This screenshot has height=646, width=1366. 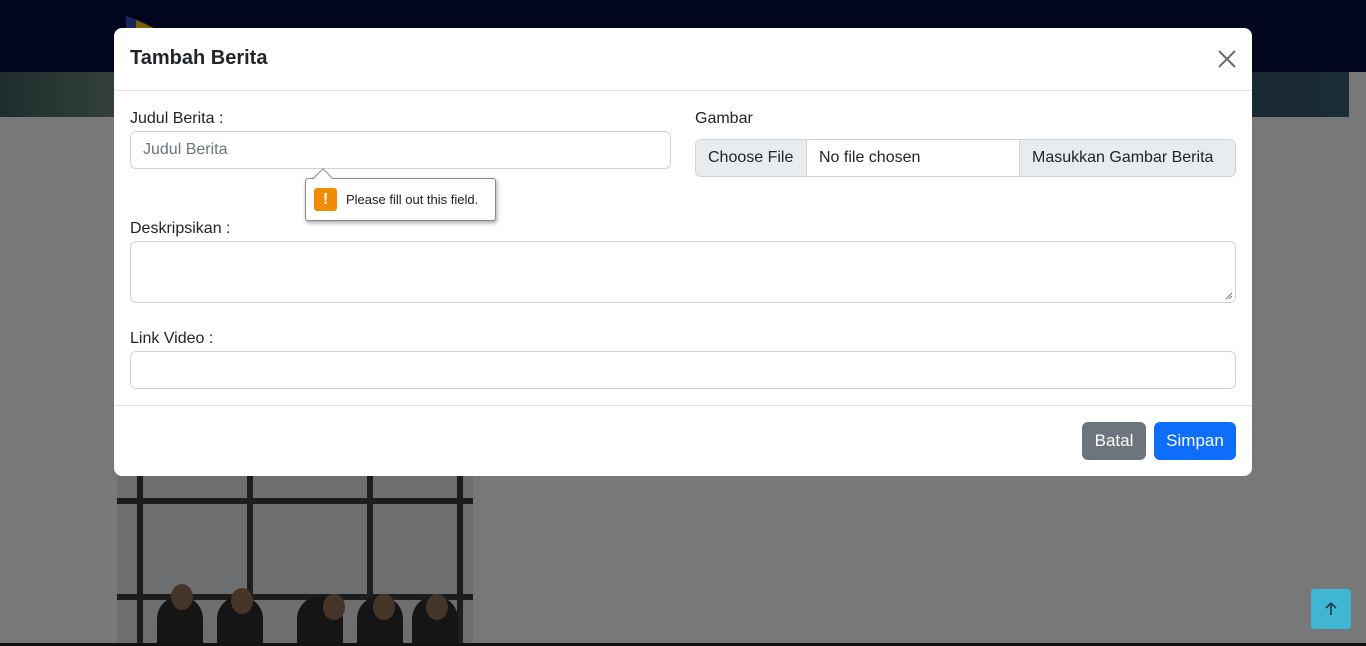 I want to click on file-input-addon: Masukkan Gambar Berita, so click(x=1127, y=158).